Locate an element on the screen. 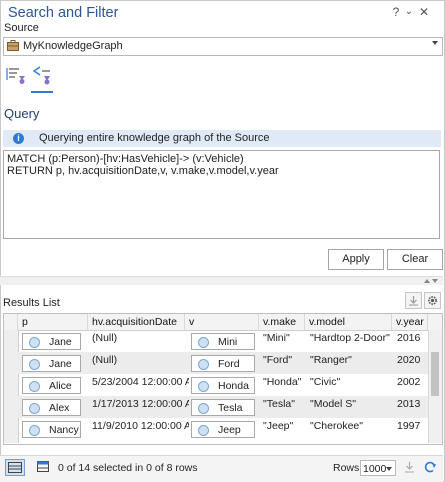 Image resolution: width=445 pixels, height=482 pixels. settings-button is located at coordinates (432, 300).